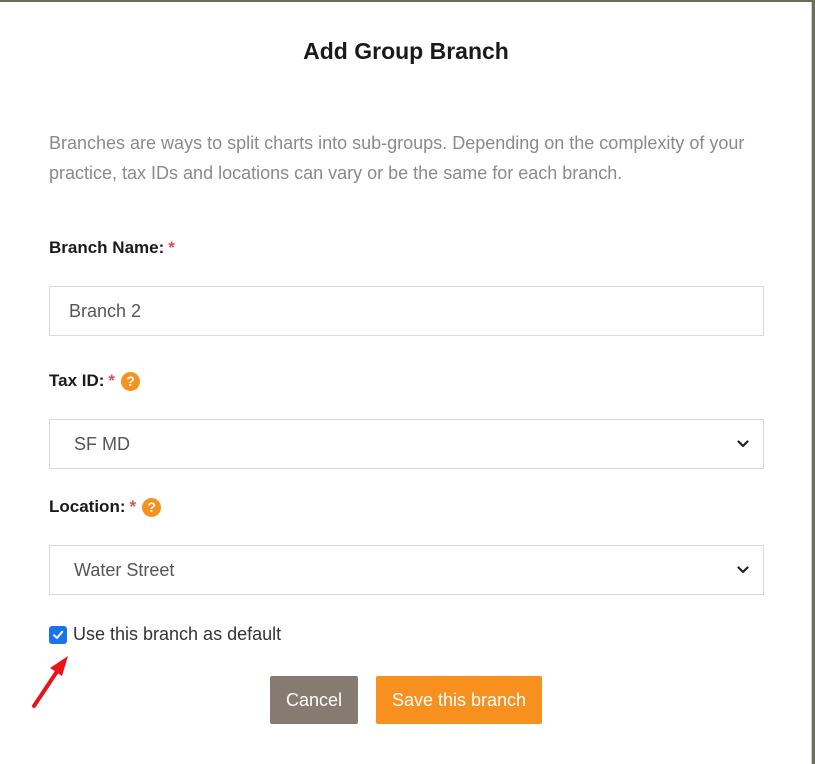 This screenshot has width=815, height=764. What do you see at coordinates (87, 506) in the screenshot?
I see `location-label-text: Location:` at bounding box center [87, 506].